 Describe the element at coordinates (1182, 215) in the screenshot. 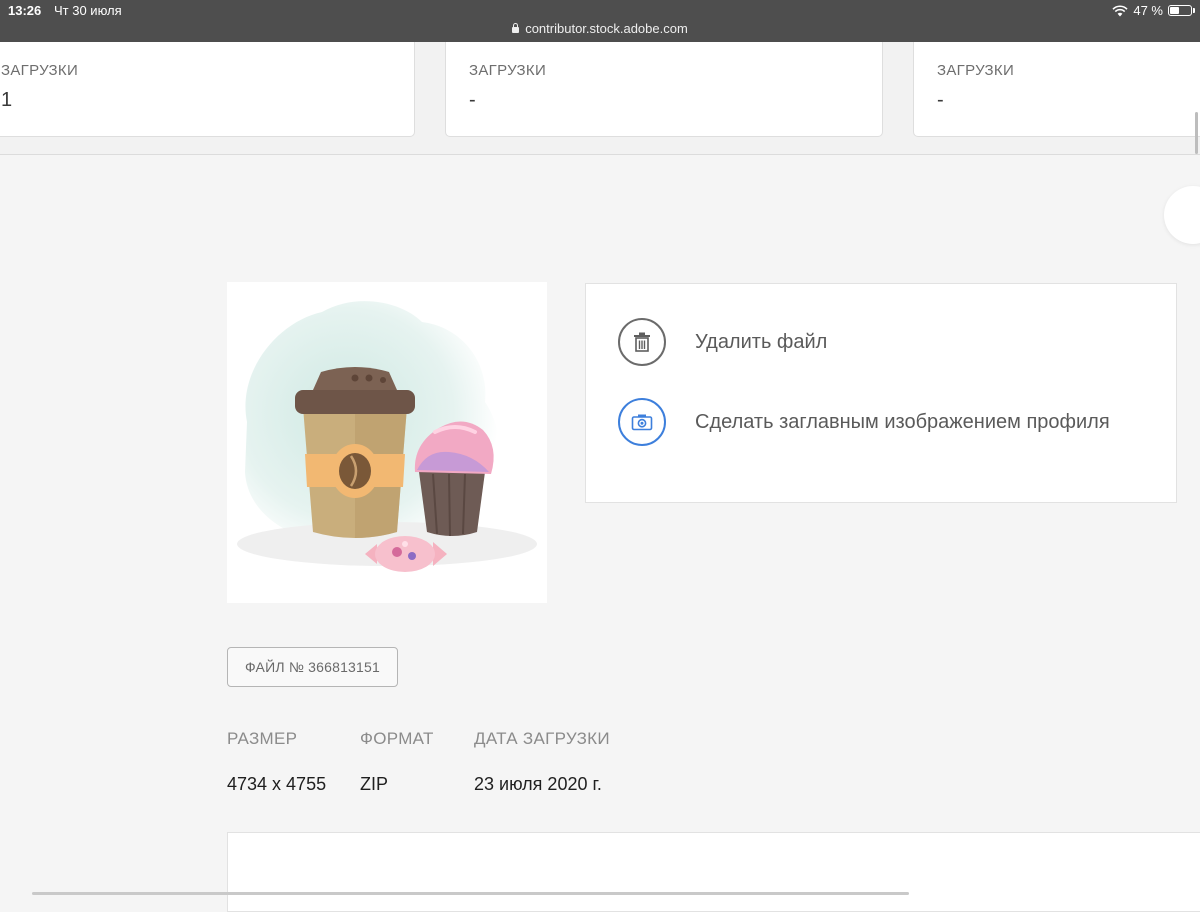

I see `side-panel-handle` at that location.